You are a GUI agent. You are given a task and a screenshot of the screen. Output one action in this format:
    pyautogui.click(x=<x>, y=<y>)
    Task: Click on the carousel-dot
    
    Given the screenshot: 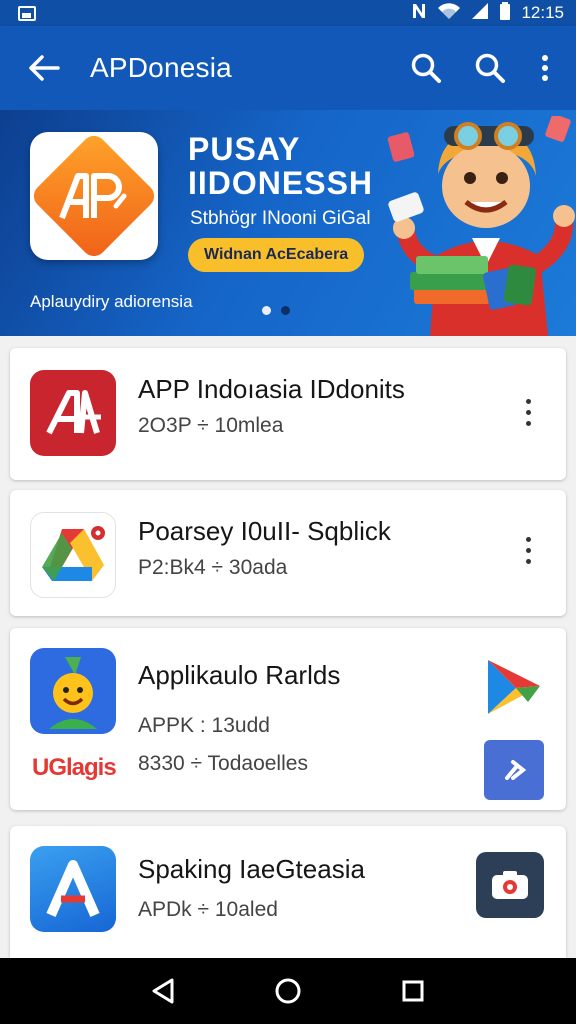 What is the action you would take?
    pyautogui.click(x=285, y=310)
    